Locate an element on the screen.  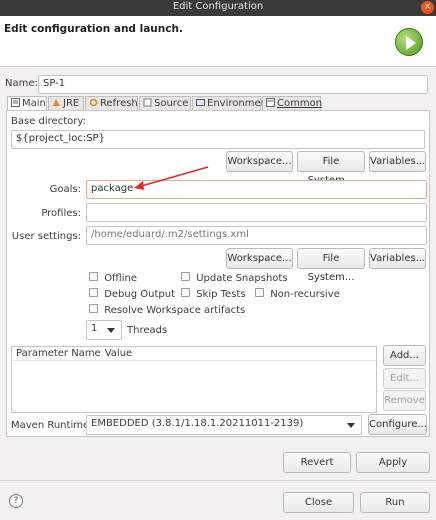
resolve-workspace-checkbox: Resolve Workspace artifacts is located at coordinates (167, 310).